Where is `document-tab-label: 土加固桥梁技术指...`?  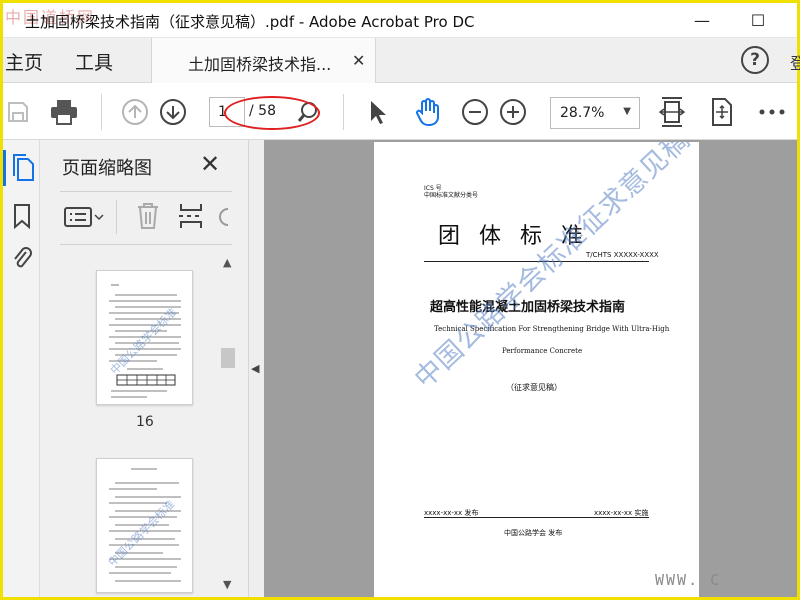
document-tab-label: 土加固桥梁技术指... is located at coordinates (260, 64).